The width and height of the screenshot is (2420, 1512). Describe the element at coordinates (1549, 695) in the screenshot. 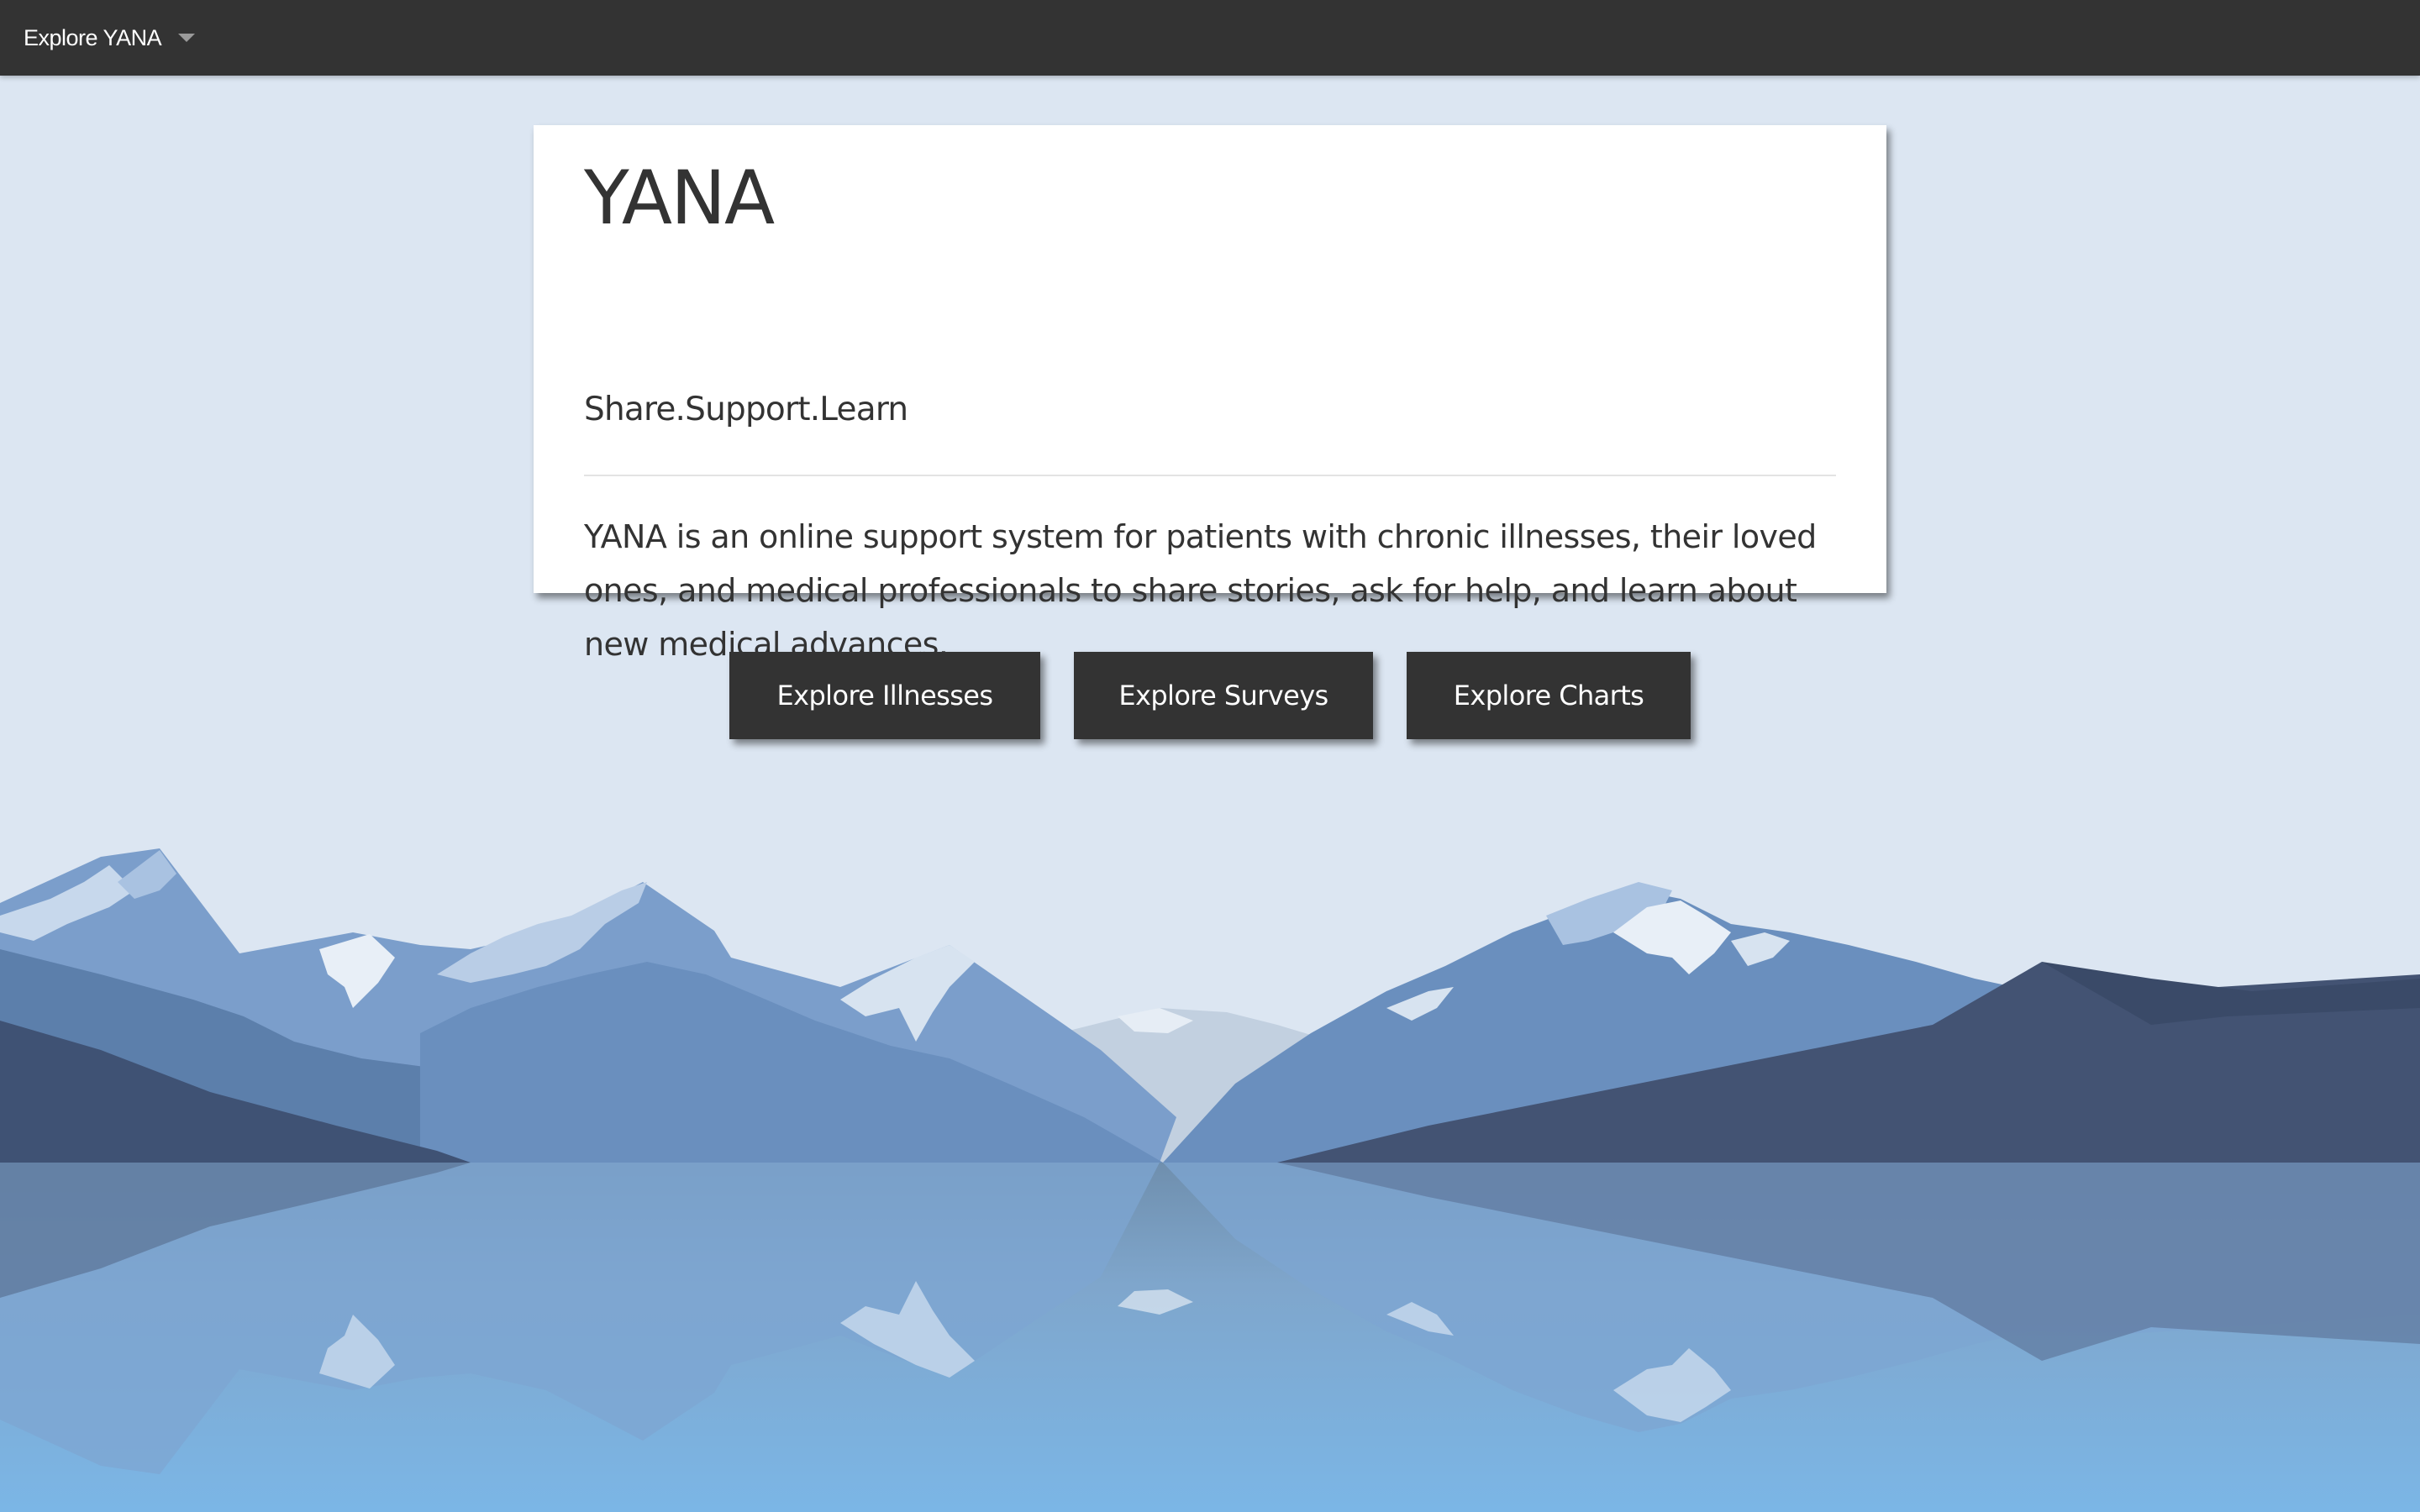

I see `explore-charts-button: Explore Charts` at that location.